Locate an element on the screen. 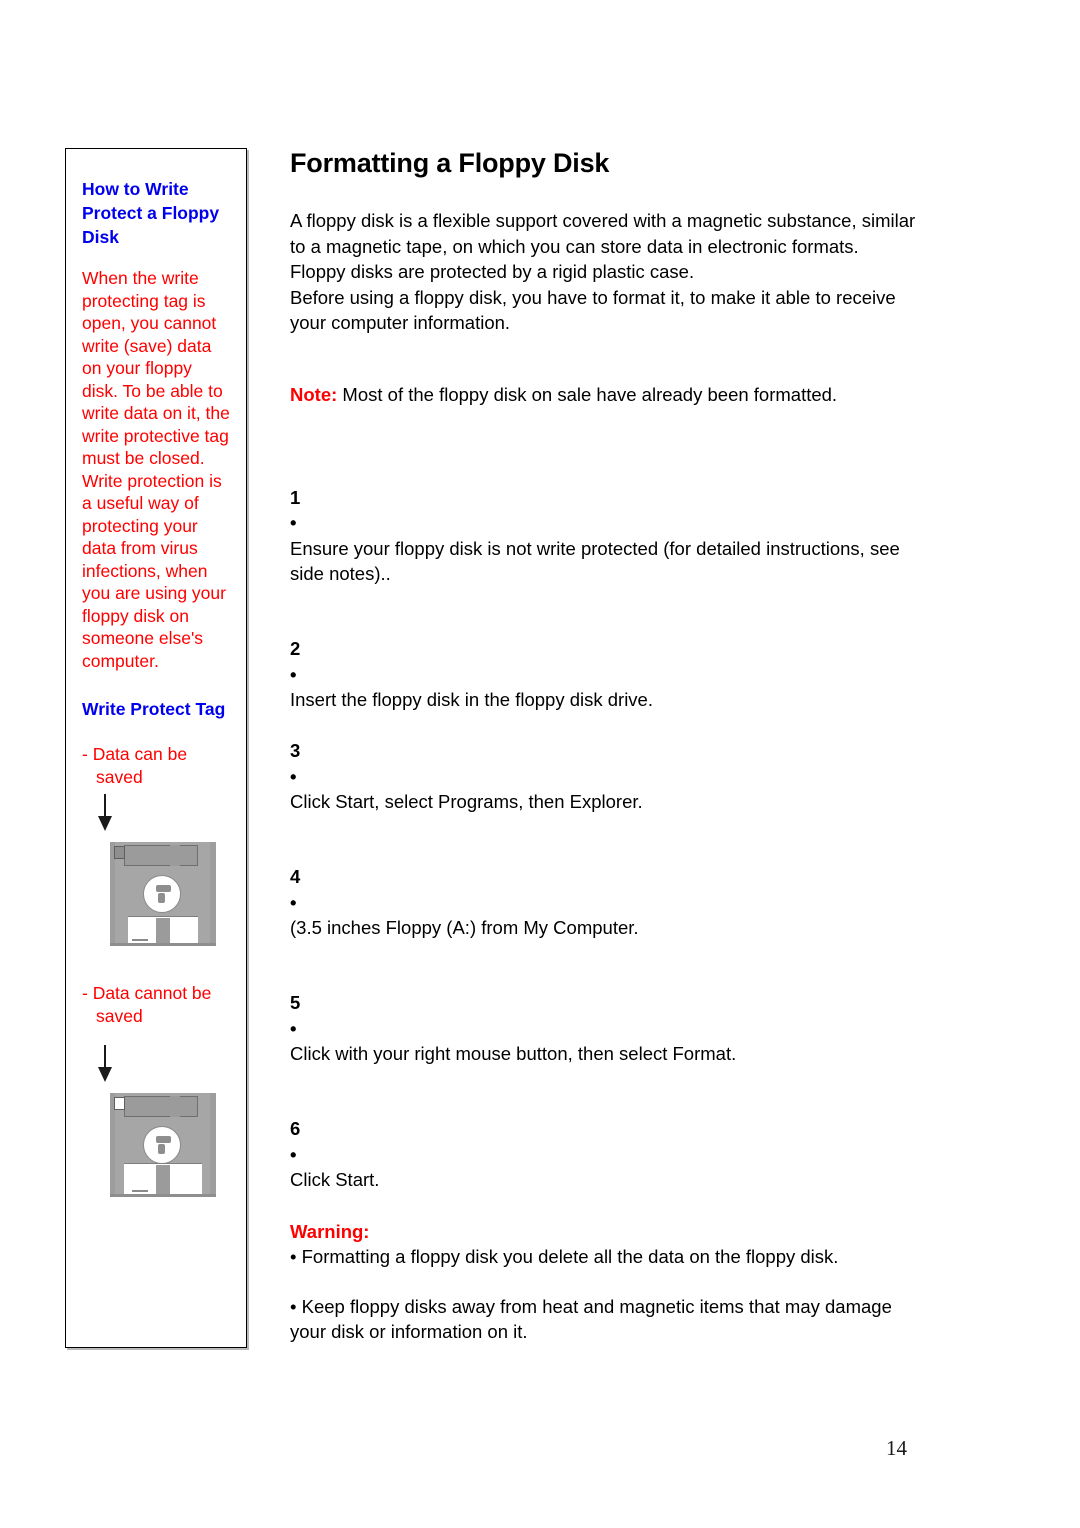 The width and height of the screenshot is (1080, 1528). floppy-disk-image-write-protect-open is located at coordinates (171, 1145).